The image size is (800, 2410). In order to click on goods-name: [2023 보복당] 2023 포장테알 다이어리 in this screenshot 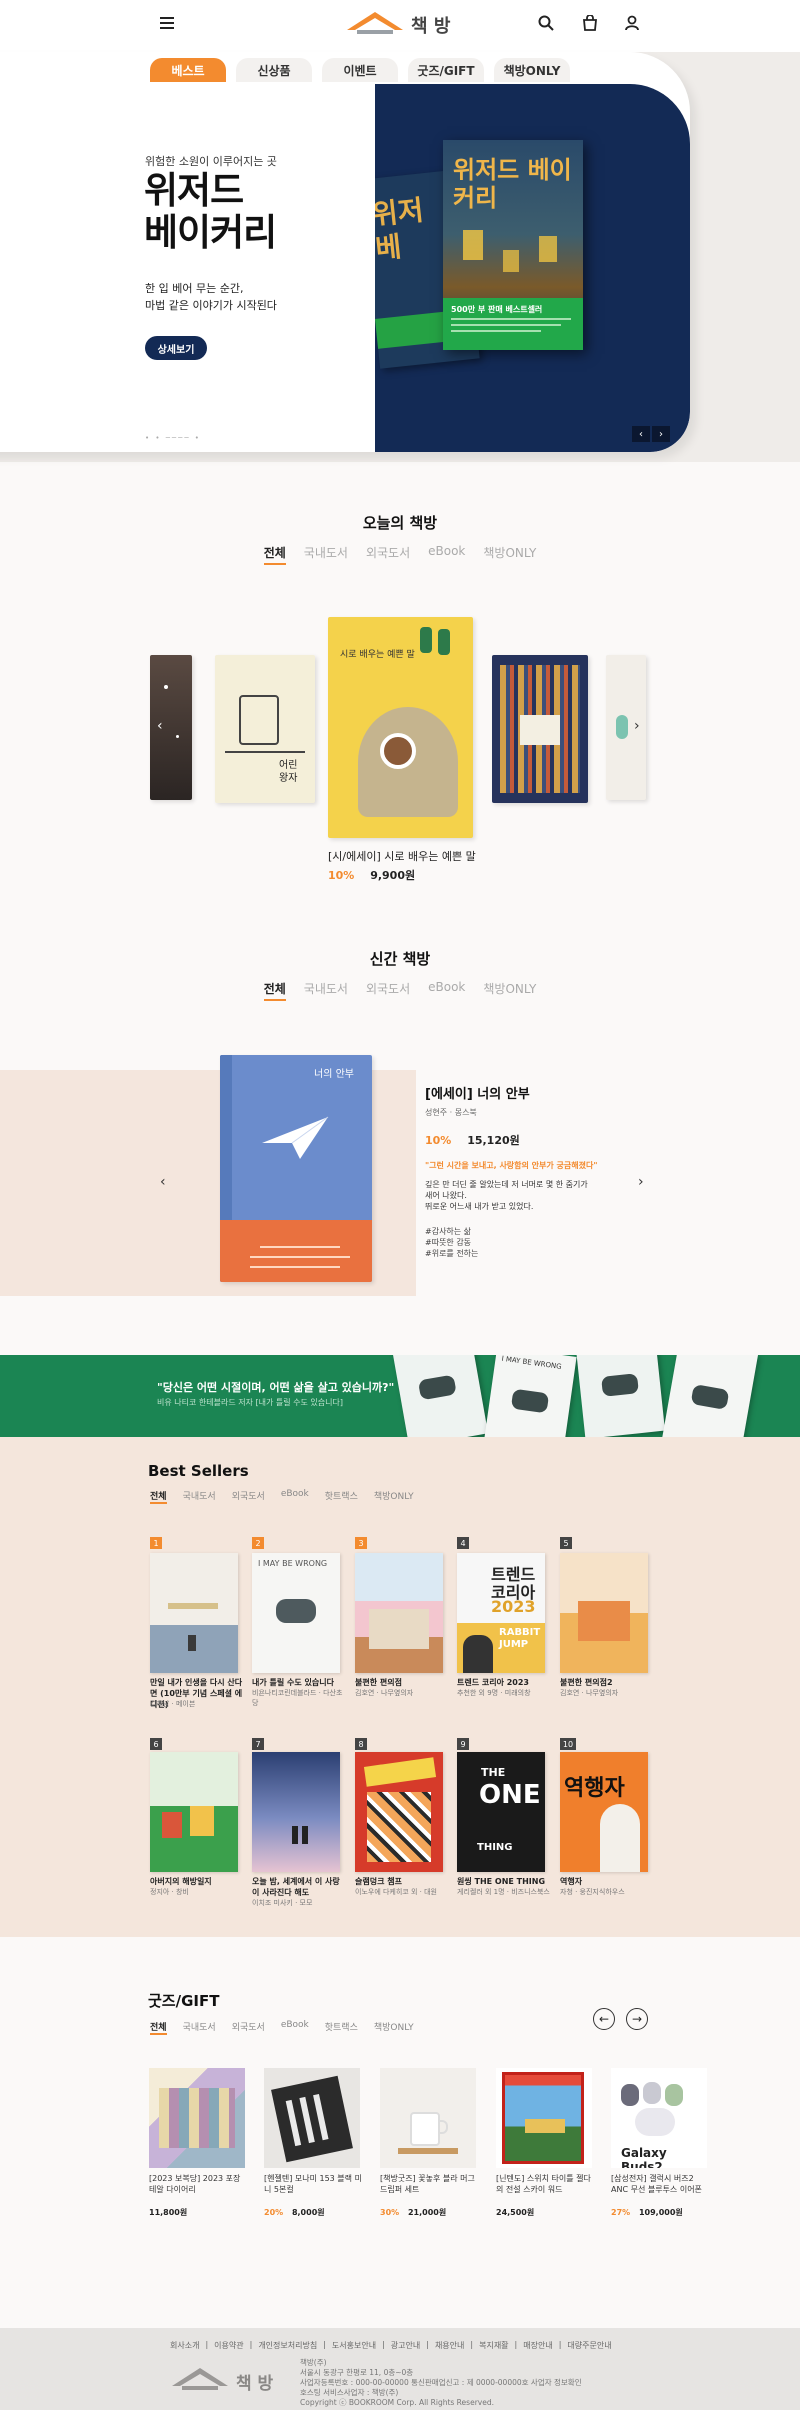, I will do `click(195, 2184)`.